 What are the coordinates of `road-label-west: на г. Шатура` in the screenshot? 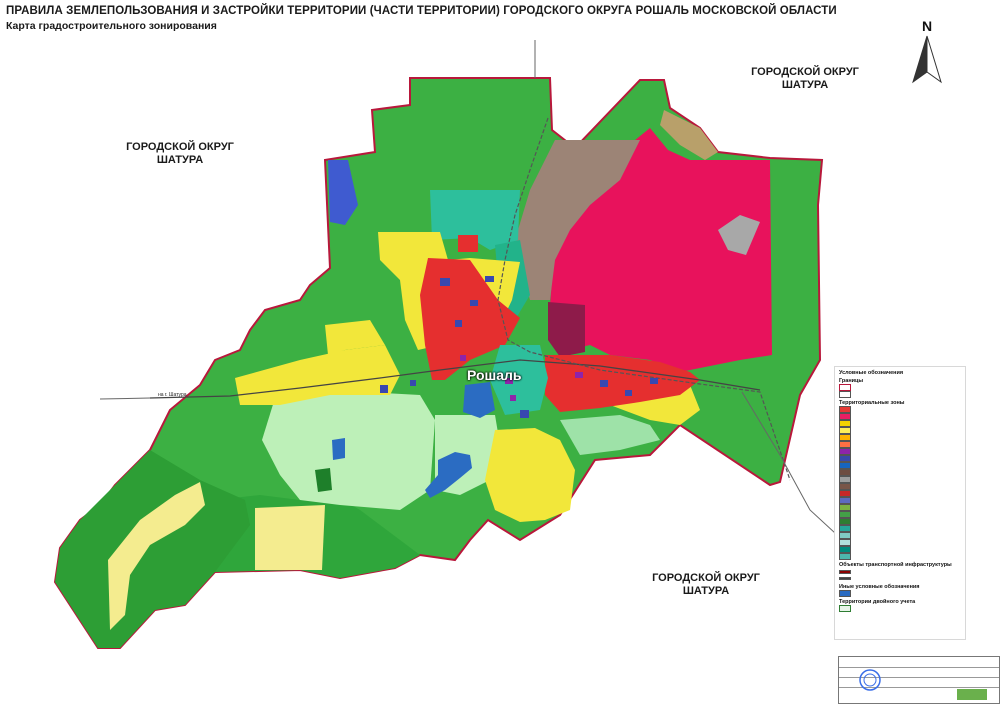 It's located at (172, 395).